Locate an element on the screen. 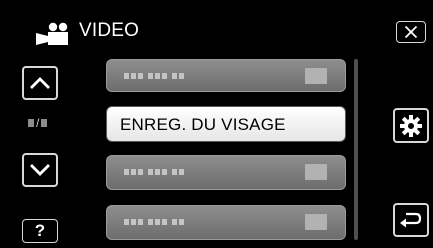  close-button is located at coordinates (411, 32).